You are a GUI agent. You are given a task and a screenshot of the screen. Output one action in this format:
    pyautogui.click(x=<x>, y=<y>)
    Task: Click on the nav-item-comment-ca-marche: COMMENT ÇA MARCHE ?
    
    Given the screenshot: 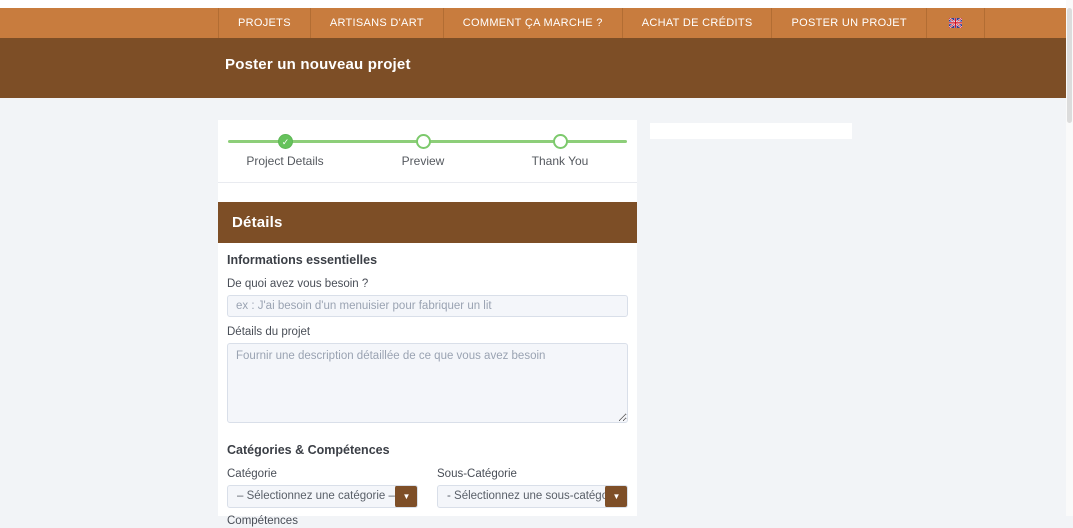 What is the action you would take?
    pyautogui.click(x=532, y=23)
    